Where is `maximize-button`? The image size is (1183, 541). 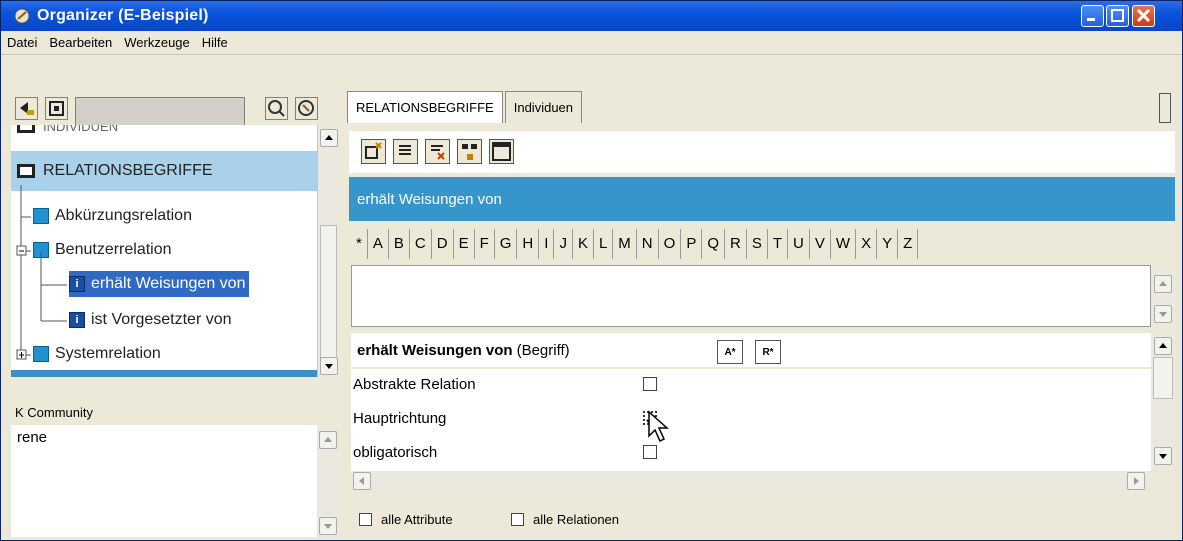 maximize-button is located at coordinates (1117, 16).